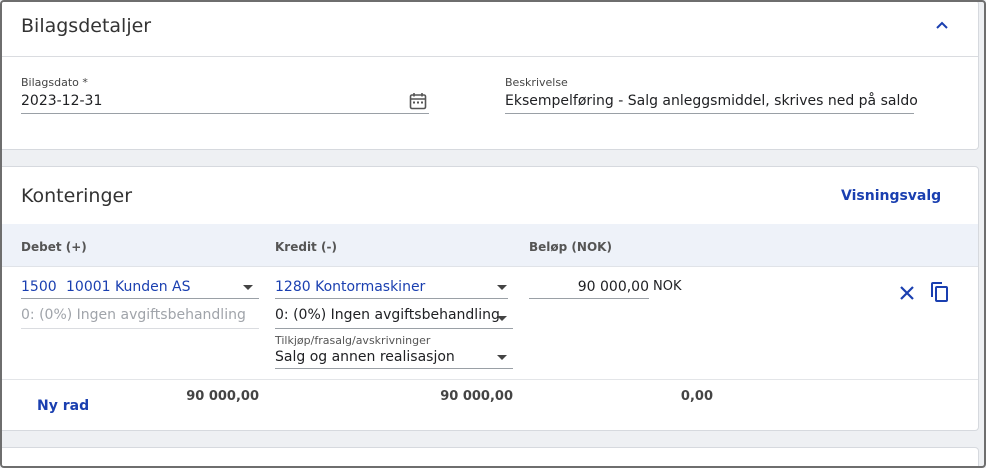 The height and width of the screenshot is (468, 986). What do you see at coordinates (589, 287) in the screenshot?
I see `amount-input: 90 000,00` at bounding box center [589, 287].